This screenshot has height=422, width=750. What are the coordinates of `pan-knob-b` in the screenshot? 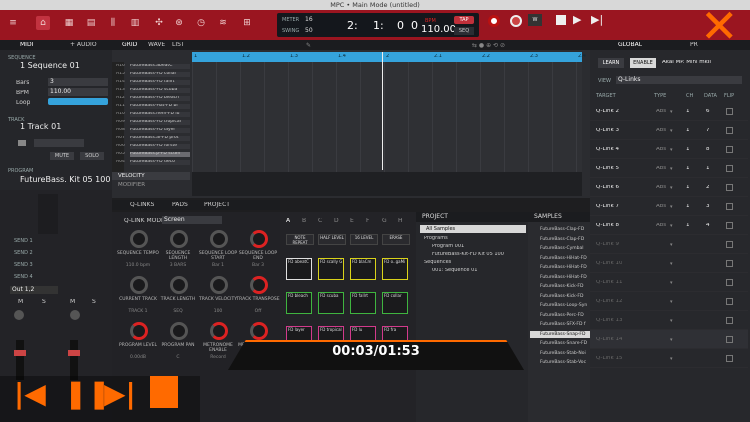 It's located at (75, 315).